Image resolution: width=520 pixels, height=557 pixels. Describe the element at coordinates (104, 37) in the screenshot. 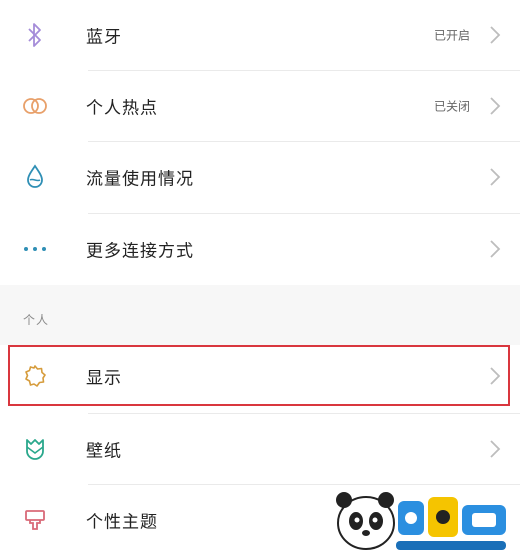

I see `settings-item-label: 蓝牙` at that location.